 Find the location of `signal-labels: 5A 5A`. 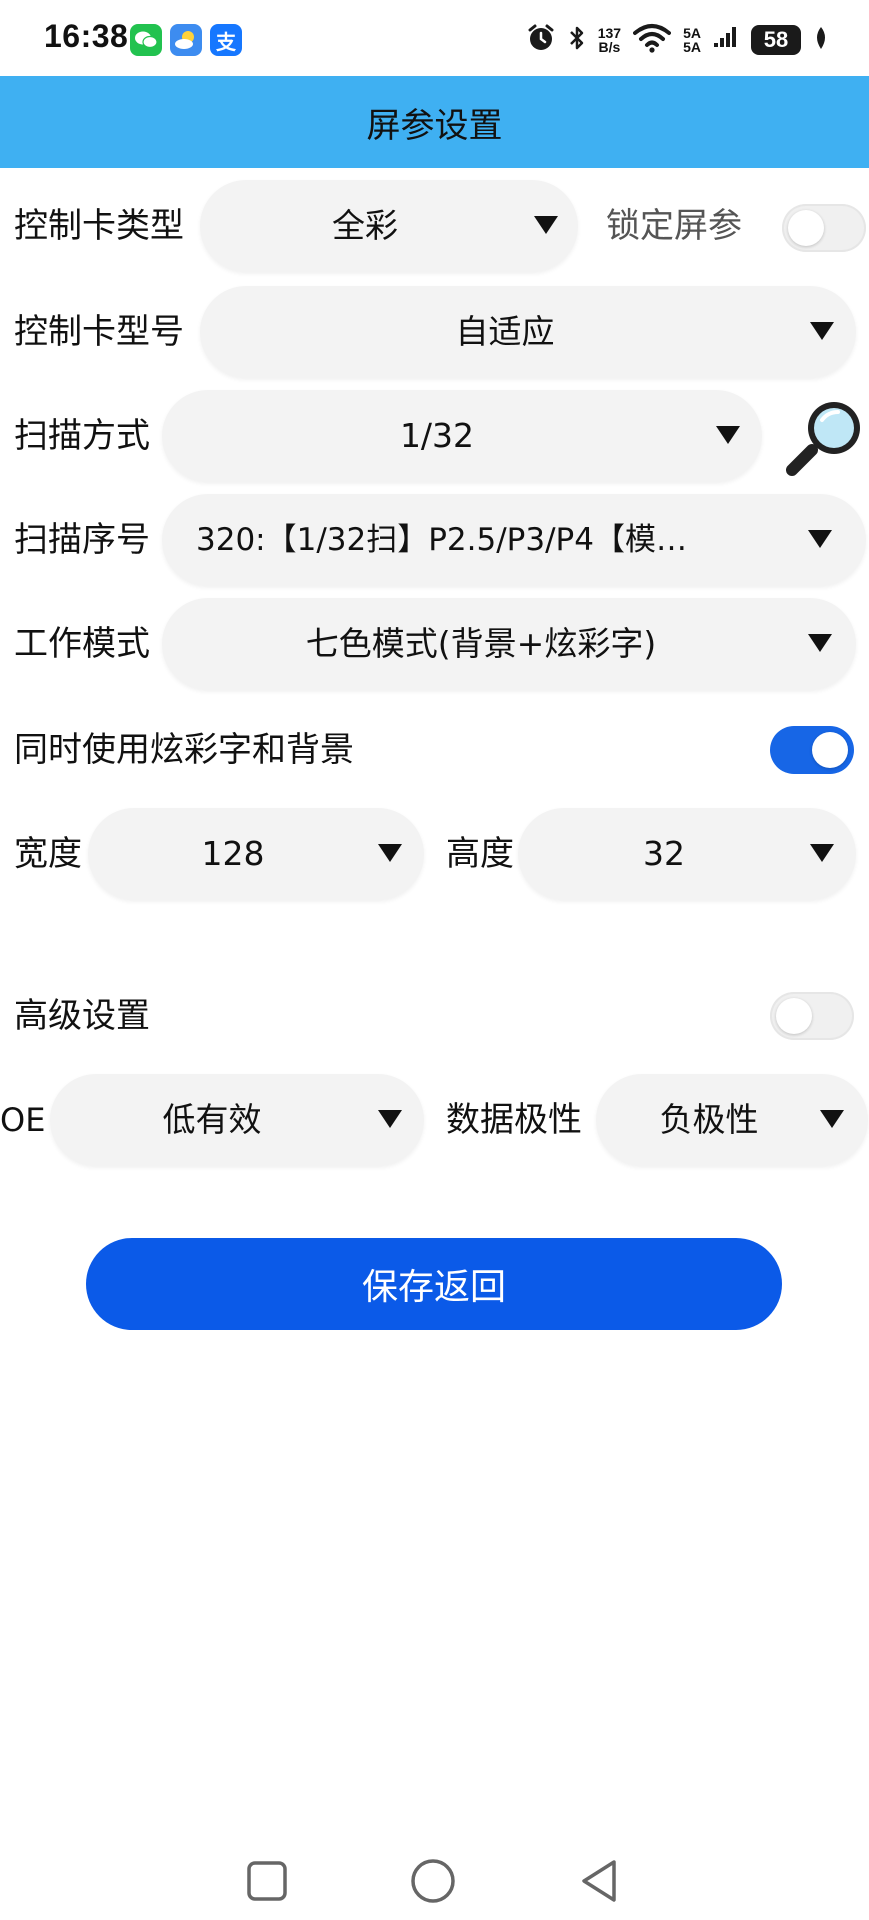

signal-labels: 5A 5A is located at coordinates (692, 40).